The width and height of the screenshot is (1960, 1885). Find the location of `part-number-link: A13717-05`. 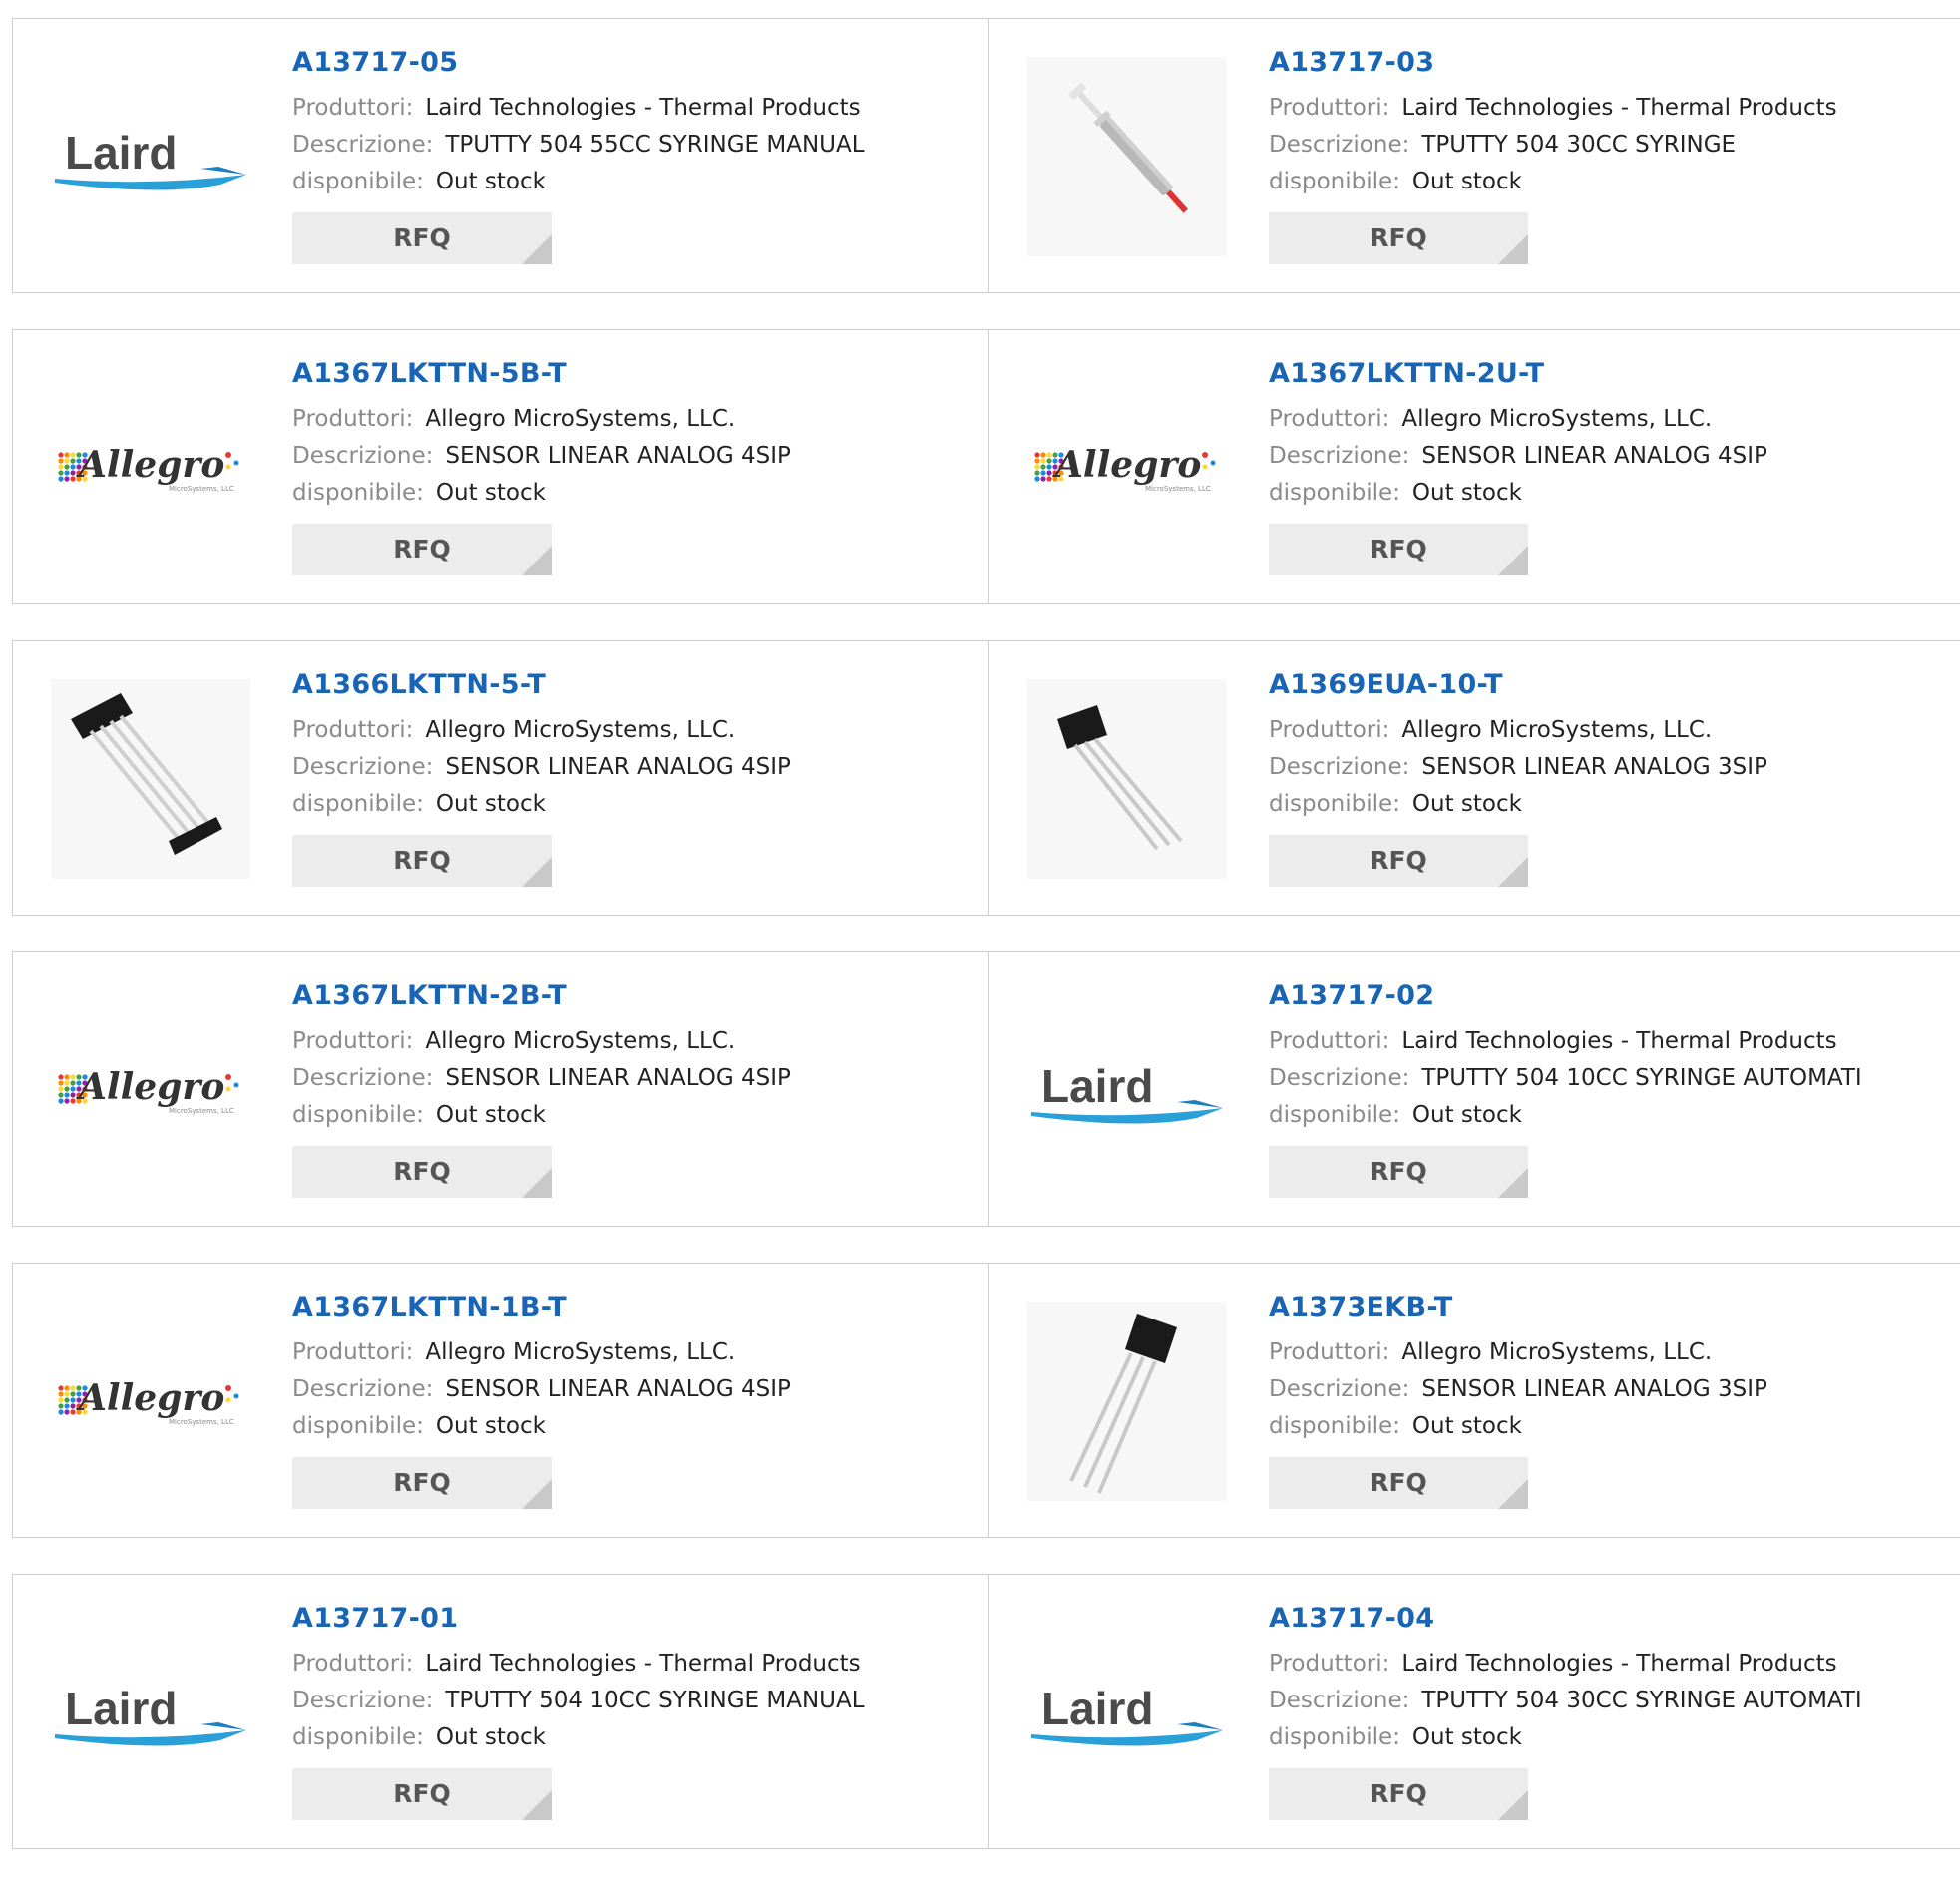

part-number-link: A13717-05 is located at coordinates (579, 62).